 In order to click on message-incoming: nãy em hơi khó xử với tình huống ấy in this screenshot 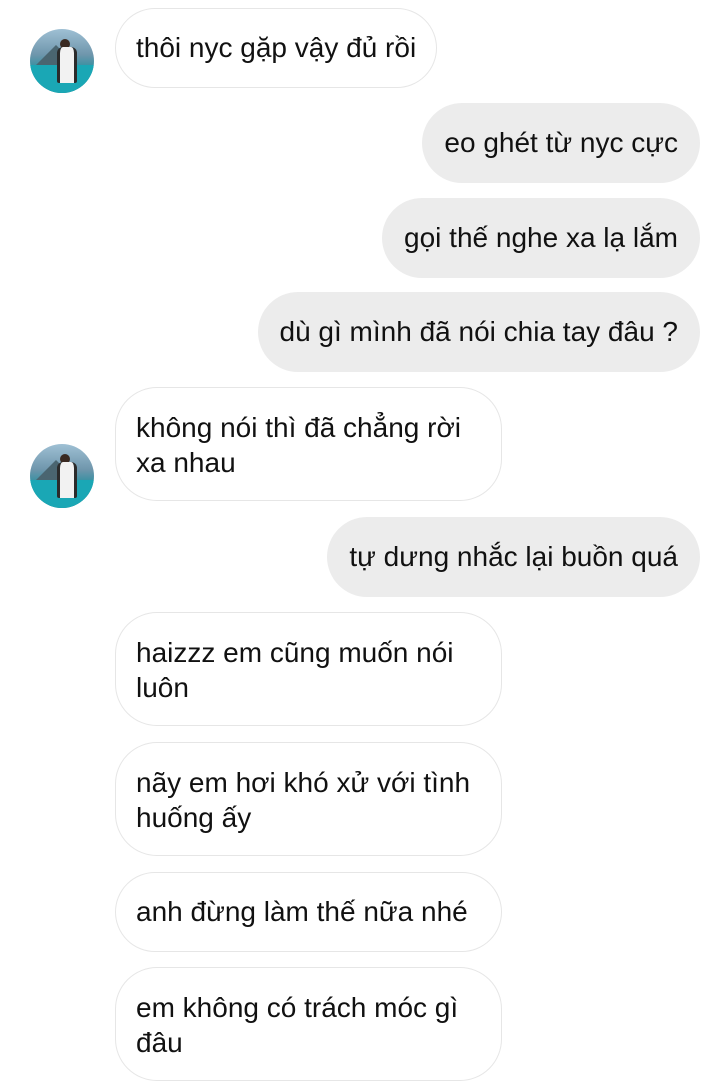, I will do `click(308, 799)`.